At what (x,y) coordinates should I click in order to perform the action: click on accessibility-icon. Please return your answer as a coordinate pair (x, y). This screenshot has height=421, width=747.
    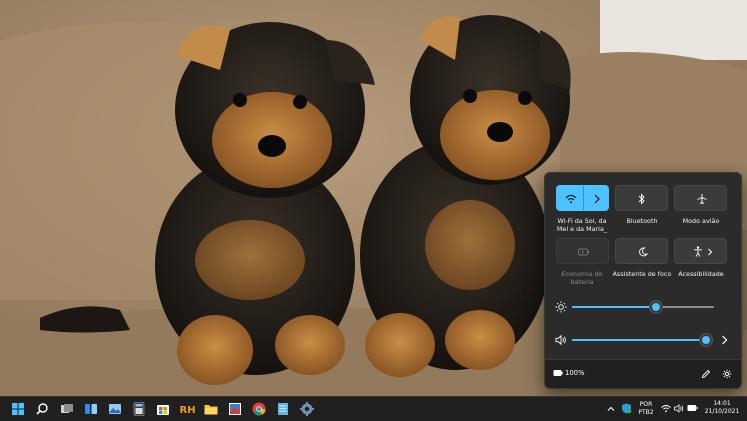
    Looking at the image, I should click on (698, 251).